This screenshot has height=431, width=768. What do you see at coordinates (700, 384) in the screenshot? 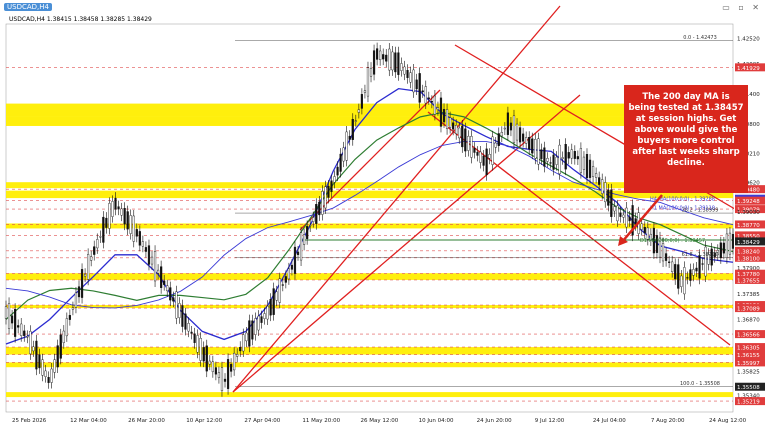
I see `fib-label: 100.0 - 1.35508` at bounding box center [700, 384].